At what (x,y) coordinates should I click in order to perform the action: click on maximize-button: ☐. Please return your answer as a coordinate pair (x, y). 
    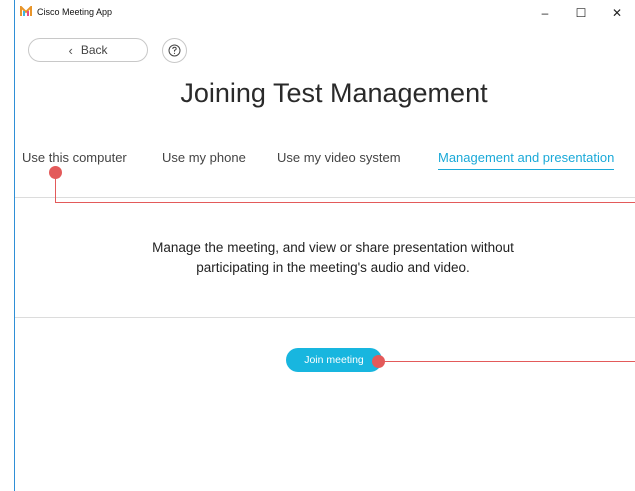
    Looking at the image, I should click on (581, 13).